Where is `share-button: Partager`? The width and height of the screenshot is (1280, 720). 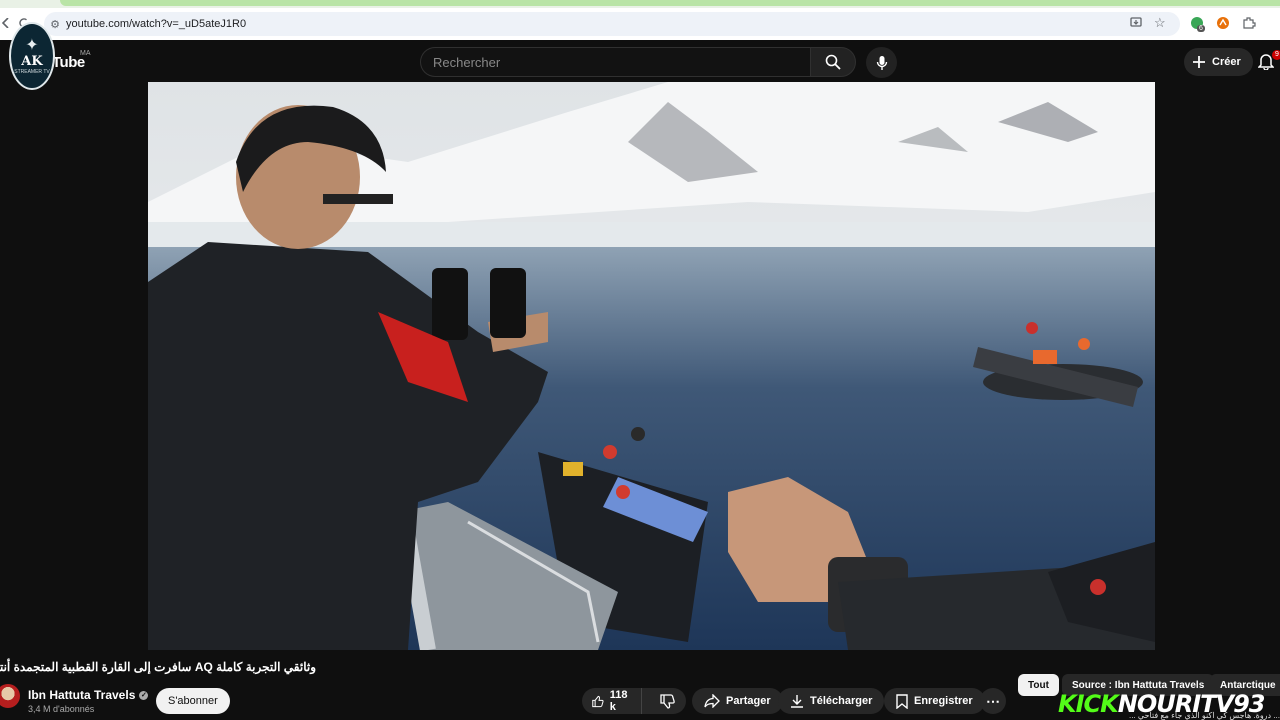
share-button: Partager is located at coordinates (737, 701).